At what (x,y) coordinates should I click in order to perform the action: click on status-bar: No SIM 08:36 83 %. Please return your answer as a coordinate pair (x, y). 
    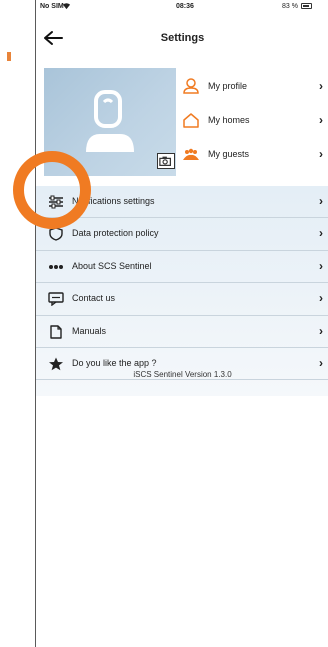
    Looking at the image, I should click on (182, 8).